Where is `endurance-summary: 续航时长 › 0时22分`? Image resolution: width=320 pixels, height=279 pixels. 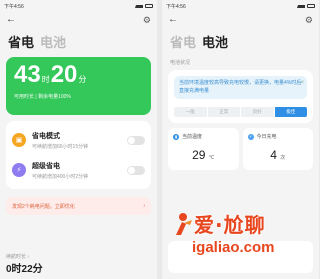 endurance-summary: 续航时长 › 0时22分 is located at coordinates (24, 264).